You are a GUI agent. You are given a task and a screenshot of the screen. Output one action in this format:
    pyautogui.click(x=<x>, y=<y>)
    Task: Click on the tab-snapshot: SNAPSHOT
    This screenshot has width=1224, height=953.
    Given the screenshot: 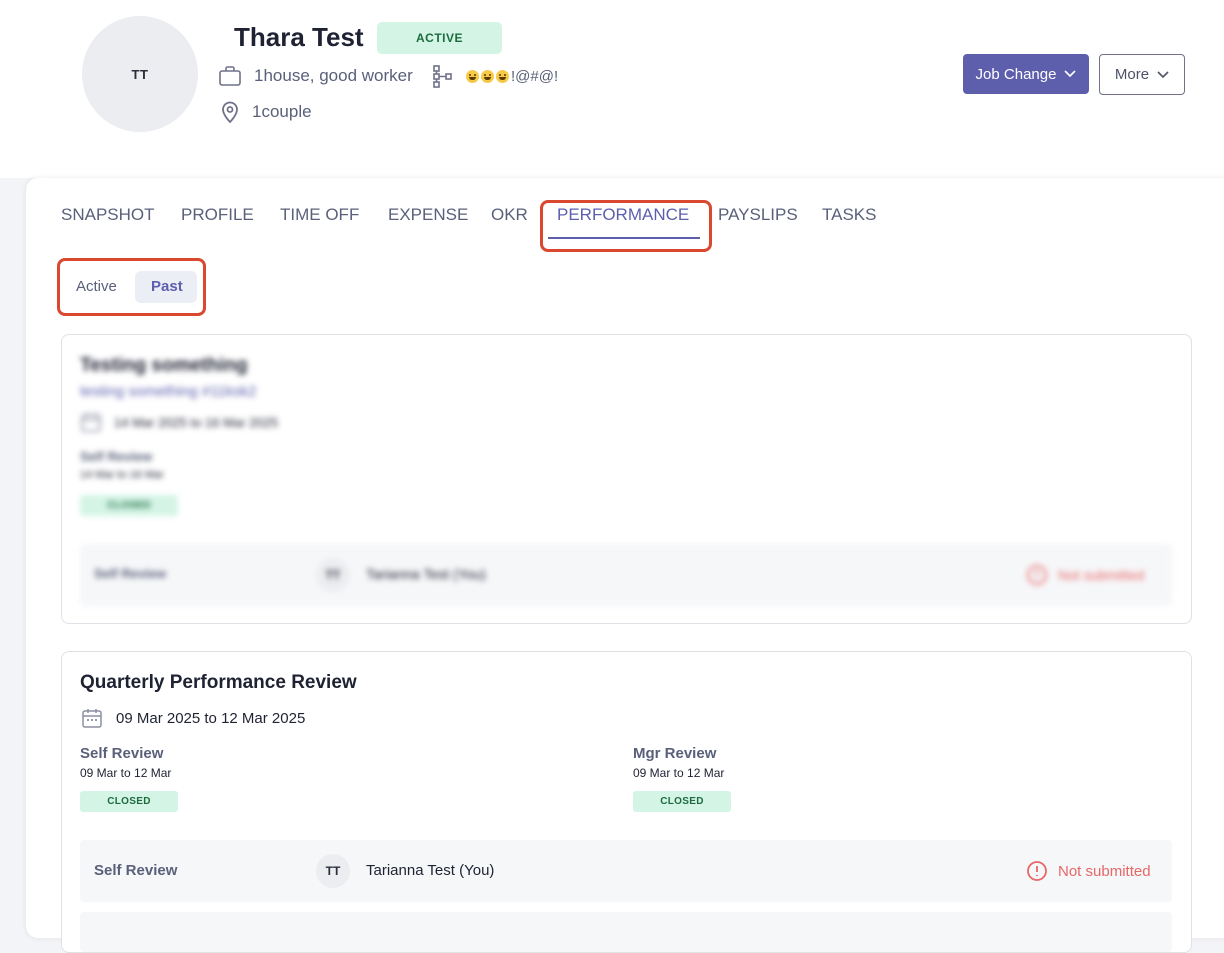 What is the action you would take?
    pyautogui.click(x=108, y=215)
    